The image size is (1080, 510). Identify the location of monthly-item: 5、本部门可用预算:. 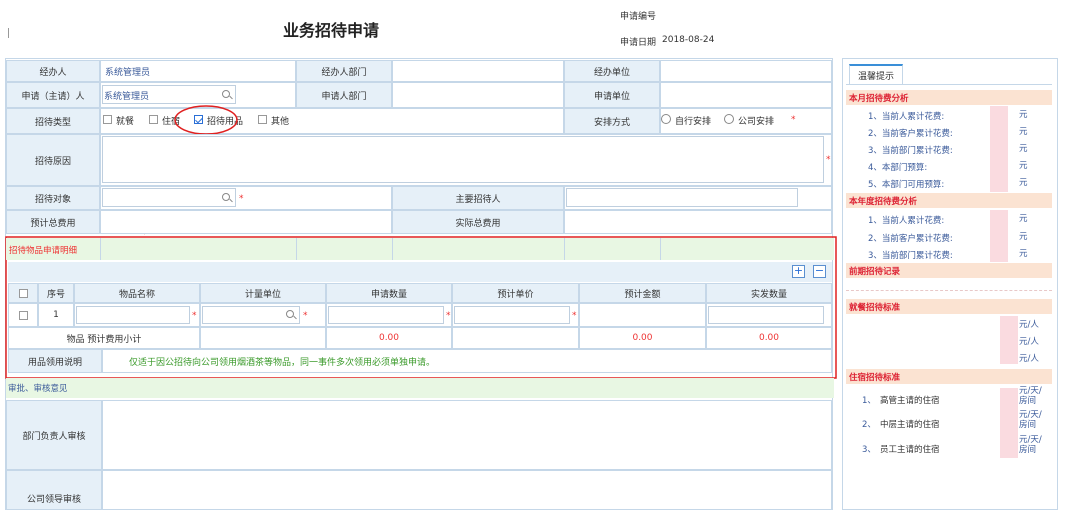
(906, 185).